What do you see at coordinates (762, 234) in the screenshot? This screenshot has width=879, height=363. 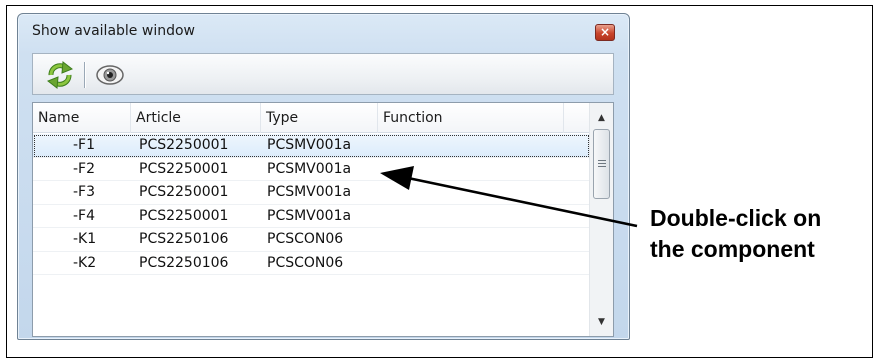 I see `annotation-text: Double-click on the component` at bounding box center [762, 234].